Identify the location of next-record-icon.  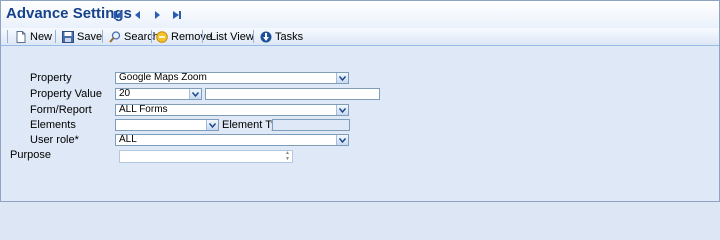
(157, 15).